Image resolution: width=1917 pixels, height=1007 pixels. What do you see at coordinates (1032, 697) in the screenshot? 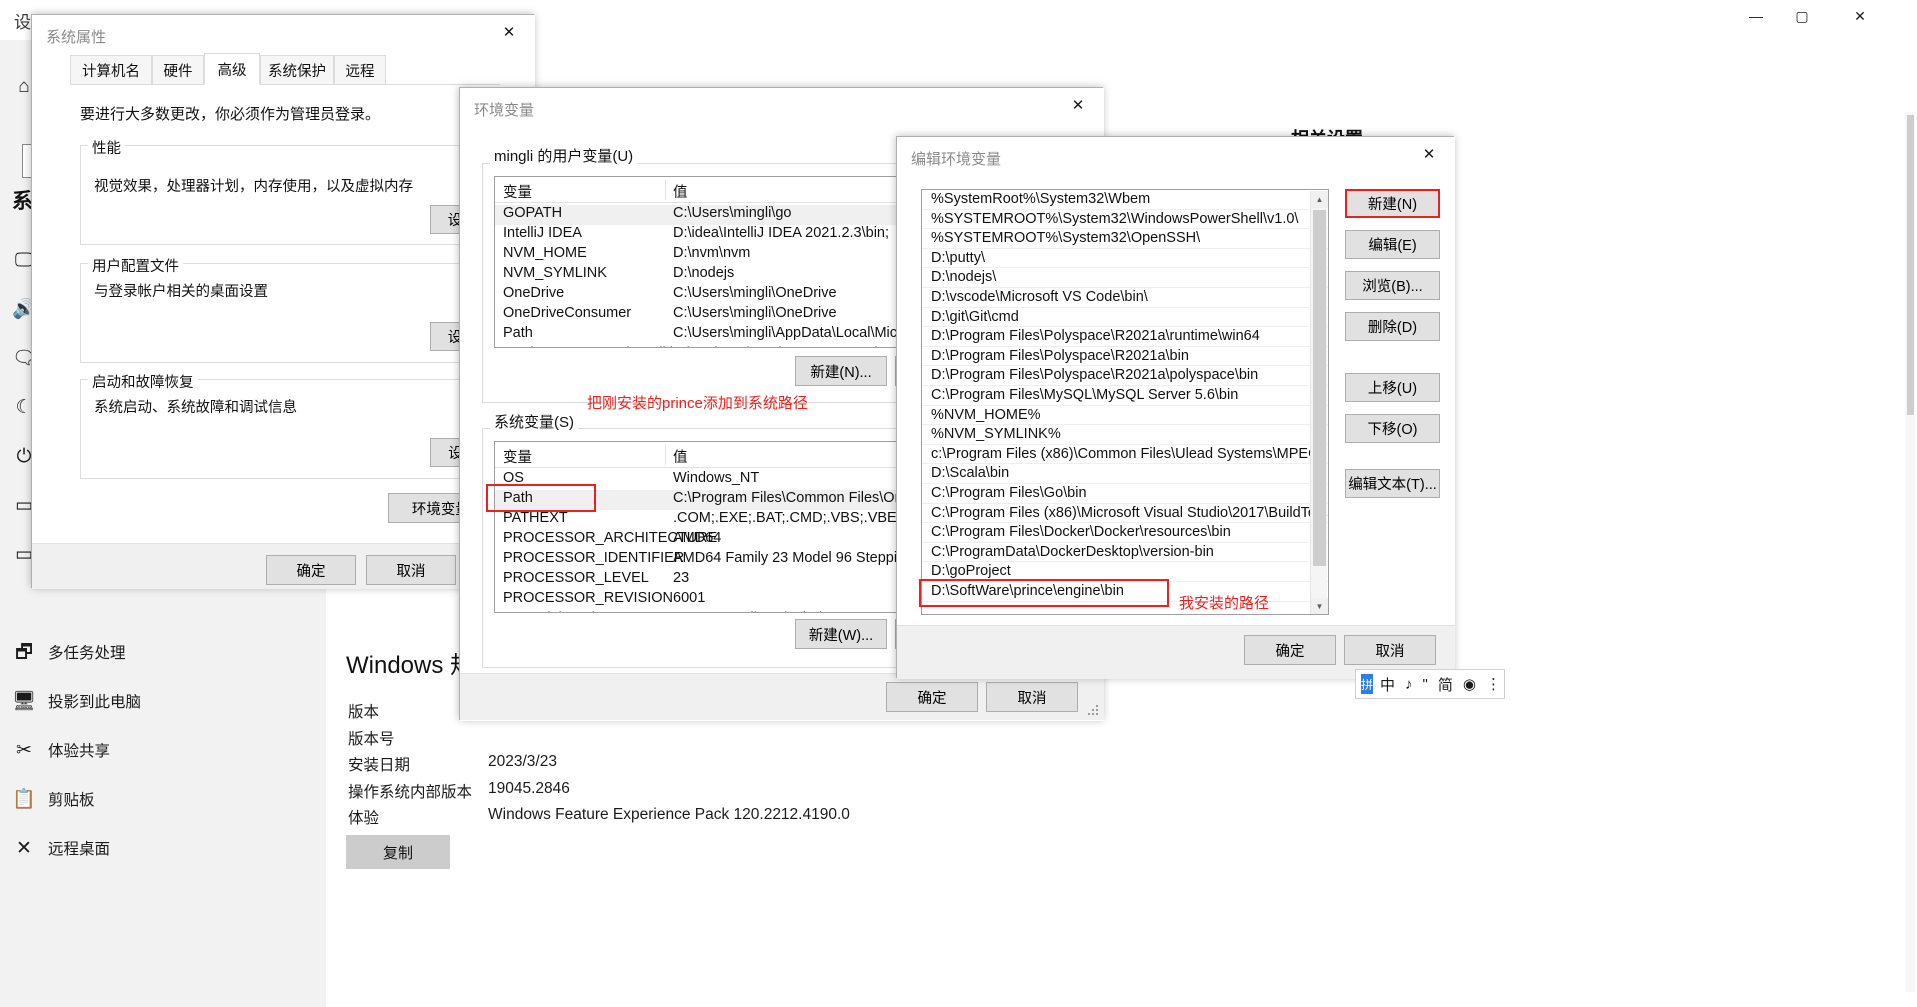
I see `environment-variables-cancel-button: 取消` at bounding box center [1032, 697].